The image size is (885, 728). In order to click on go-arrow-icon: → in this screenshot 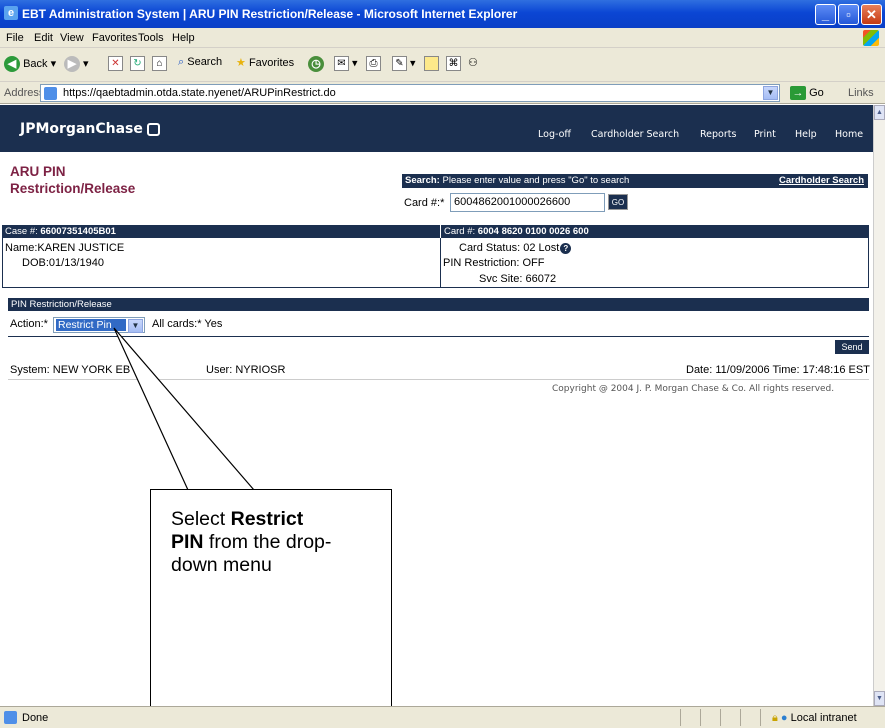, I will do `click(798, 93)`.